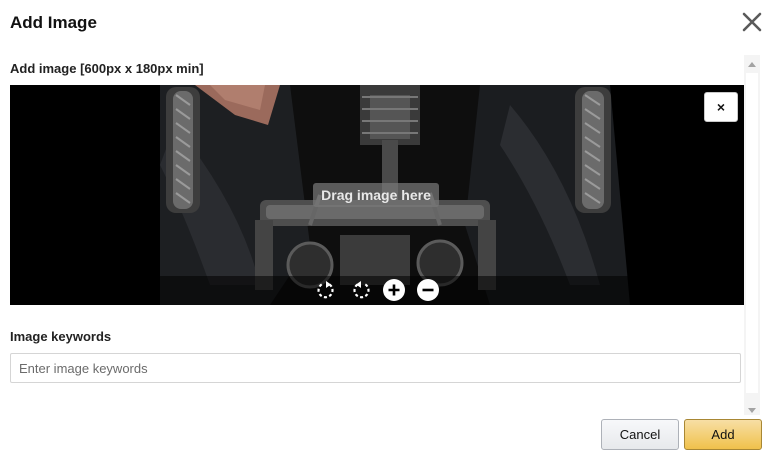 This screenshot has width=772, height=460. What do you see at coordinates (640, 434) in the screenshot?
I see `cancel-button: Cancel` at bounding box center [640, 434].